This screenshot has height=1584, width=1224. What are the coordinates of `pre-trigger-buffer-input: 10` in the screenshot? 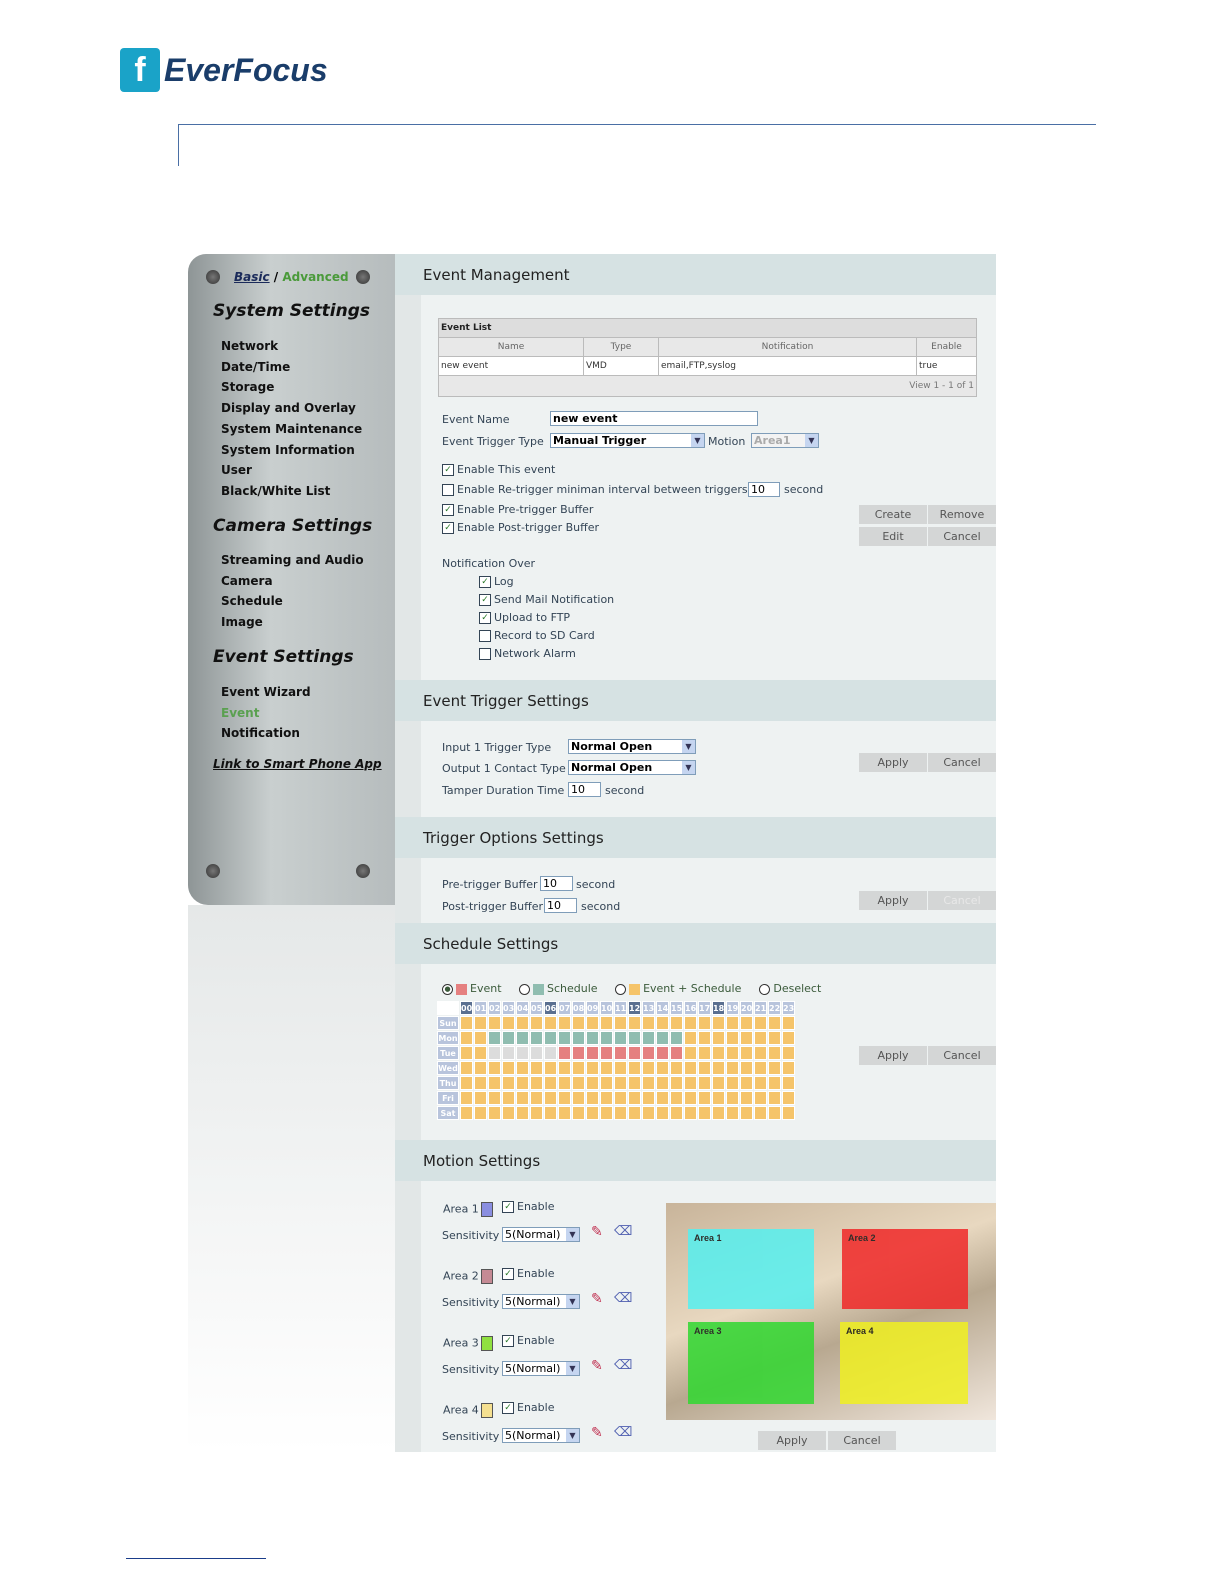 It's located at (556, 883).